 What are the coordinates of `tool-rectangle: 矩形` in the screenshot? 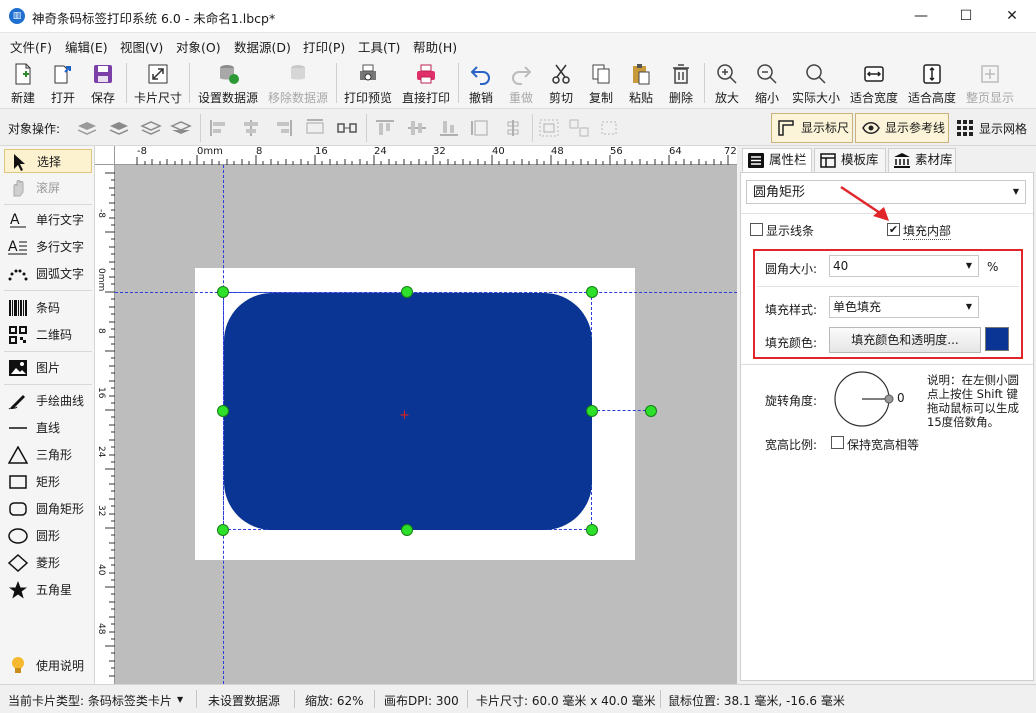 It's located at (48, 482).